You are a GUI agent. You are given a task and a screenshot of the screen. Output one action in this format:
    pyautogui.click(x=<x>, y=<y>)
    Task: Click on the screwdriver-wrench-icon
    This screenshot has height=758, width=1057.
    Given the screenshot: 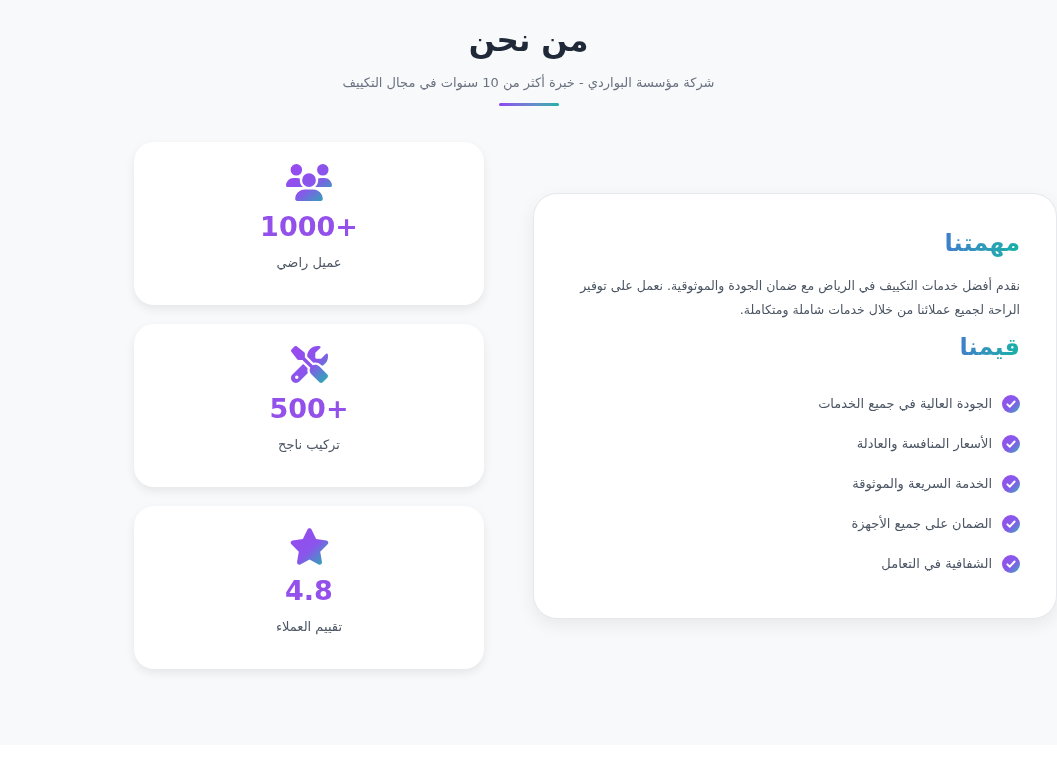 What is the action you would take?
    pyautogui.click(x=309, y=364)
    